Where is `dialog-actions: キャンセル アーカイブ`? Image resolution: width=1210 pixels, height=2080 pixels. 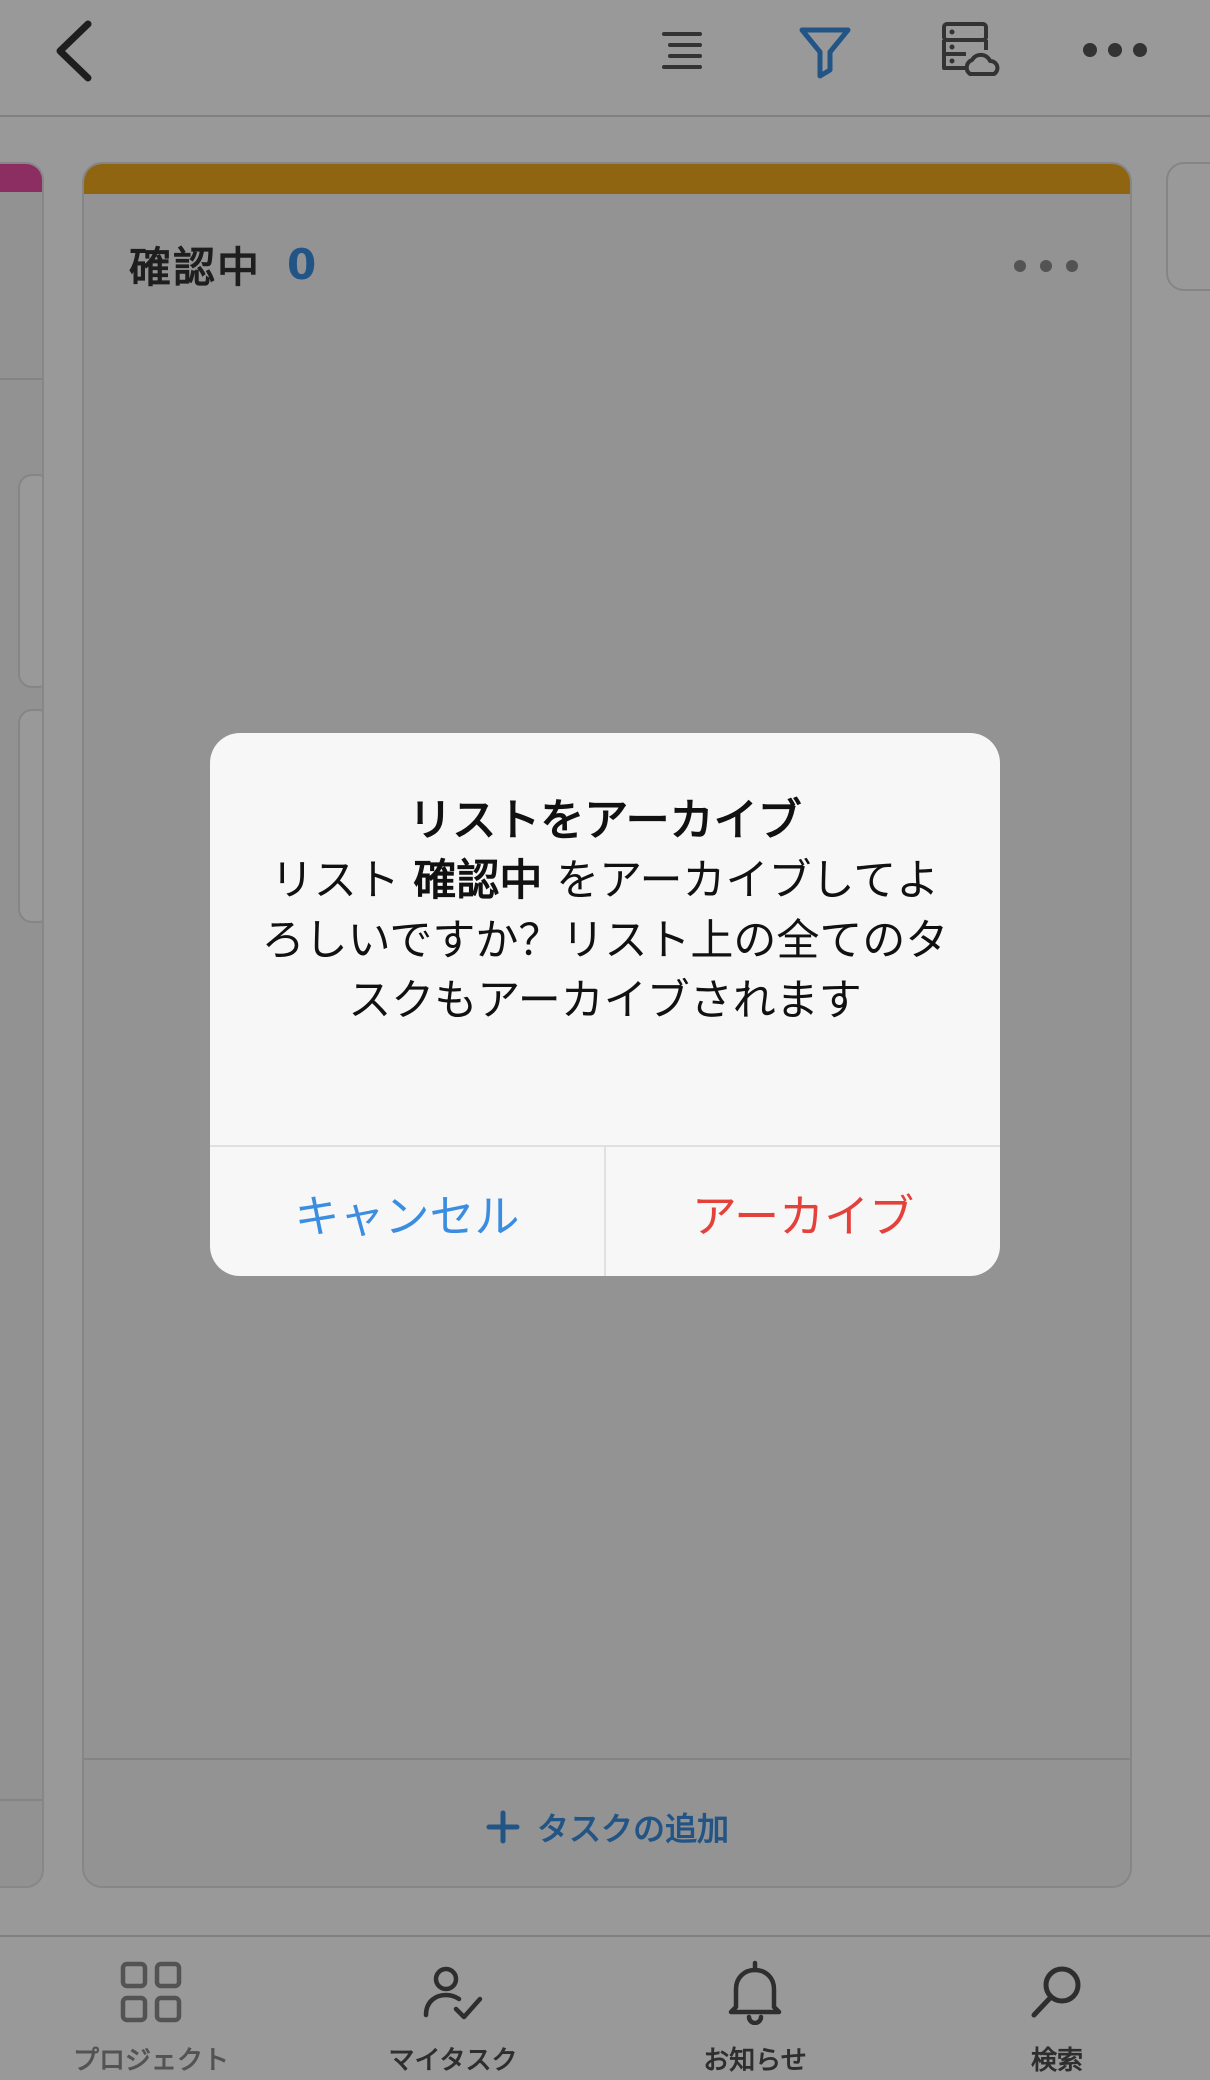 dialog-actions: キャンセル アーカイブ is located at coordinates (605, 1210).